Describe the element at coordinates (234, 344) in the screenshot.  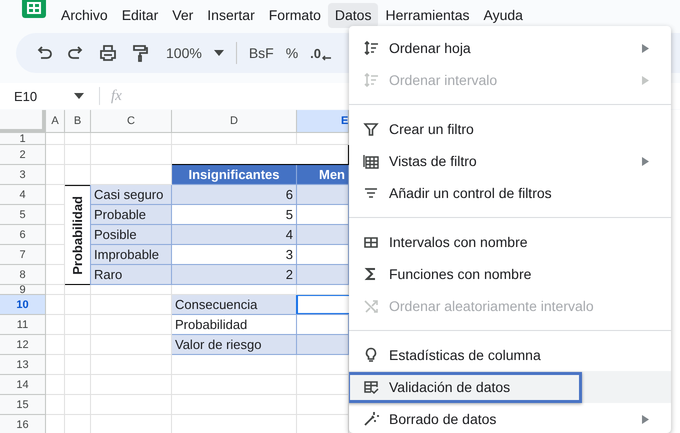
I see `table-cell: Valor de riesgo` at that location.